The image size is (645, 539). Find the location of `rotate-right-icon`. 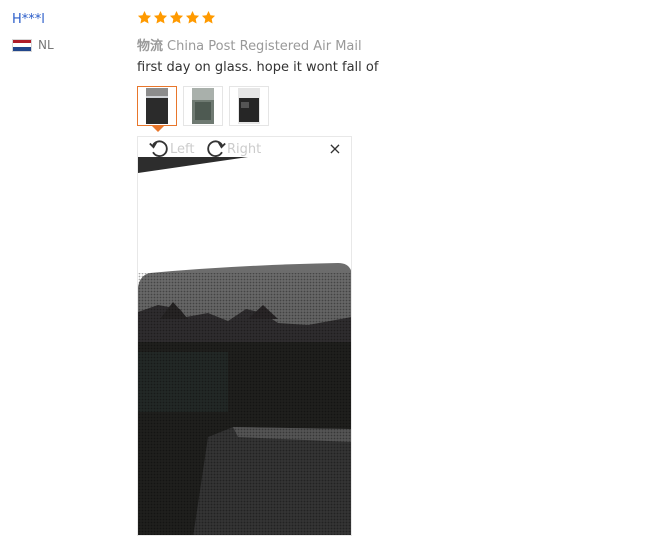

rotate-right-icon is located at coordinates (216, 148).